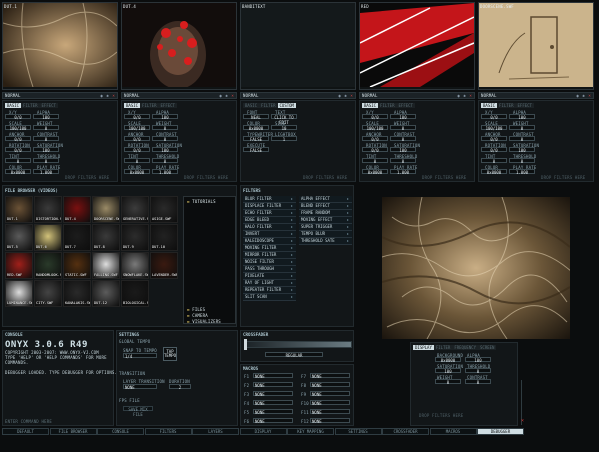 This screenshot has width=599, height=452. What do you see at coordinates (107, 96) in the screenshot?
I see `settings-icon: ✱` at bounding box center [107, 96].